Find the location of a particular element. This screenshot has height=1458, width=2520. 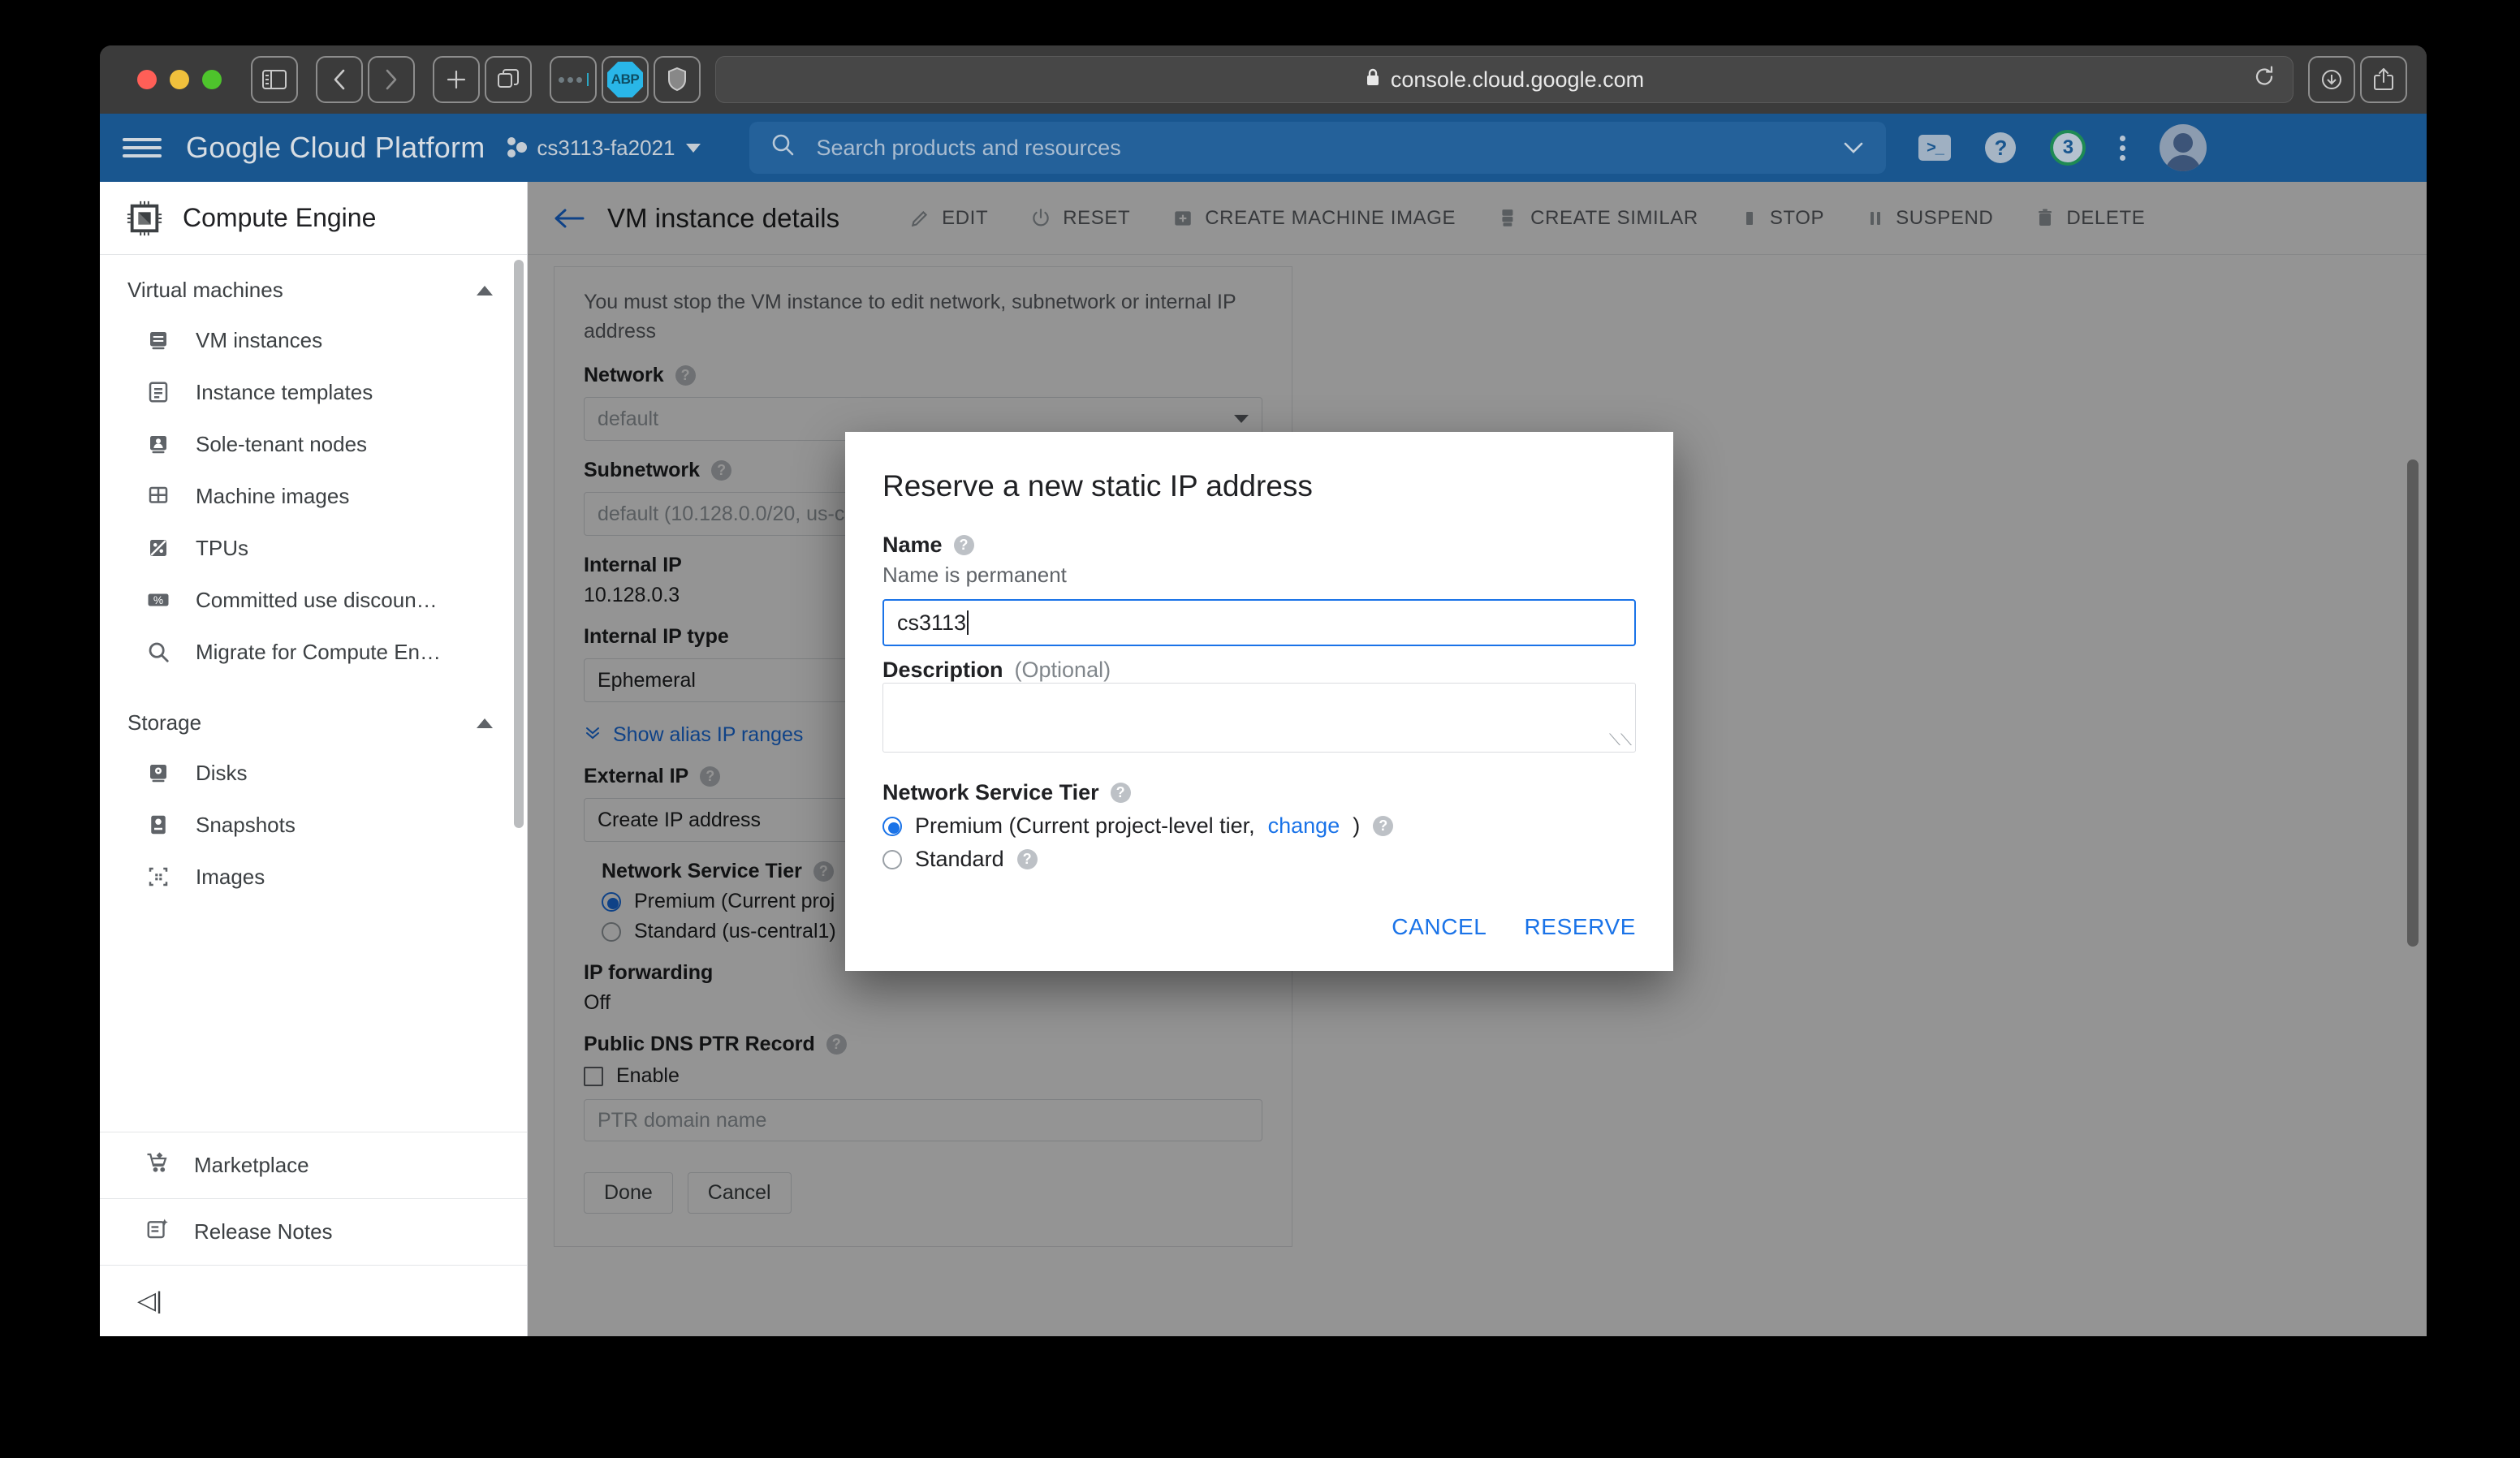

zoom-window-button is located at coordinates (212, 79).